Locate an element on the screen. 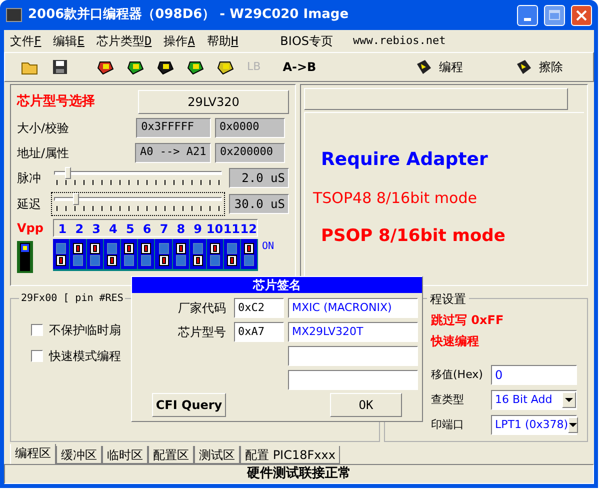 The height and width of the screenshot is (490, 600). menu-item: 编辑E is located at coordinates (68, 41).